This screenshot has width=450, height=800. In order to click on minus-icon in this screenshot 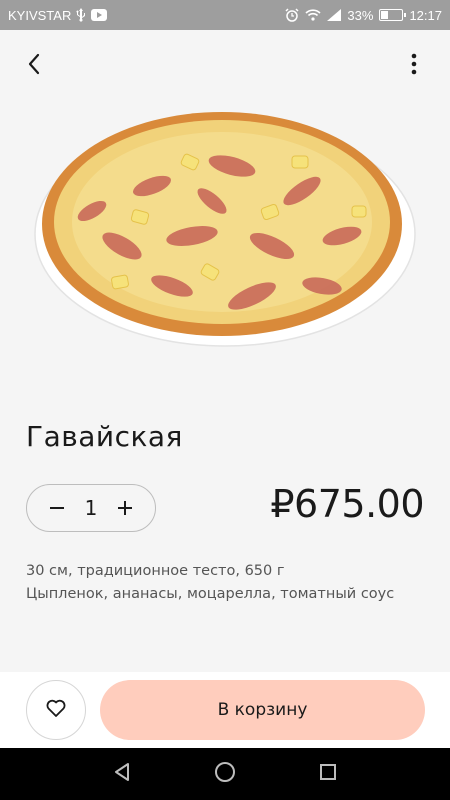, I will do `click(57, 508)`.